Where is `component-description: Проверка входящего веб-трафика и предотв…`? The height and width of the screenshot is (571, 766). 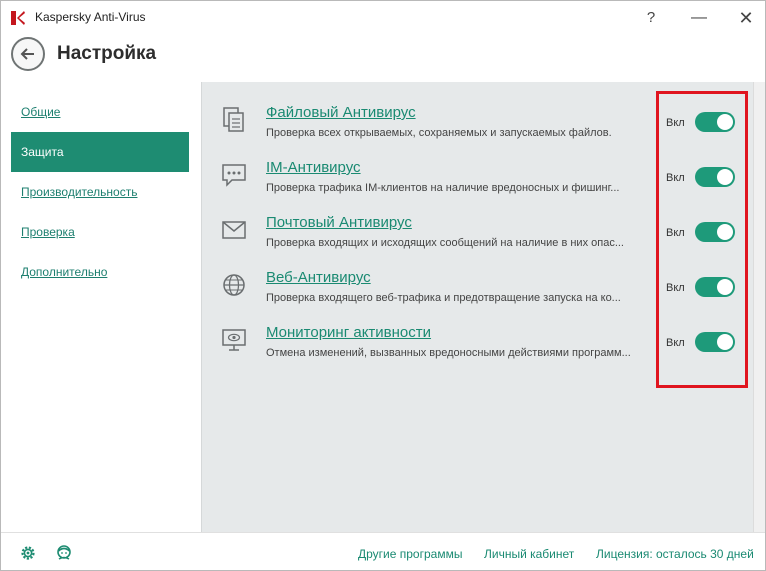
component-description: Проверка входящего веб-трафика и предотв… is located at coordinates (443, 298).